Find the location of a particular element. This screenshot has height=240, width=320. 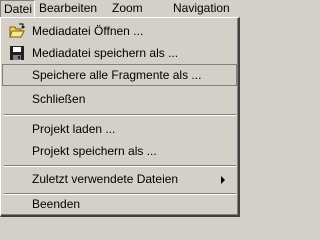

menu-datei: Datei is located at coordinates (17, 8).